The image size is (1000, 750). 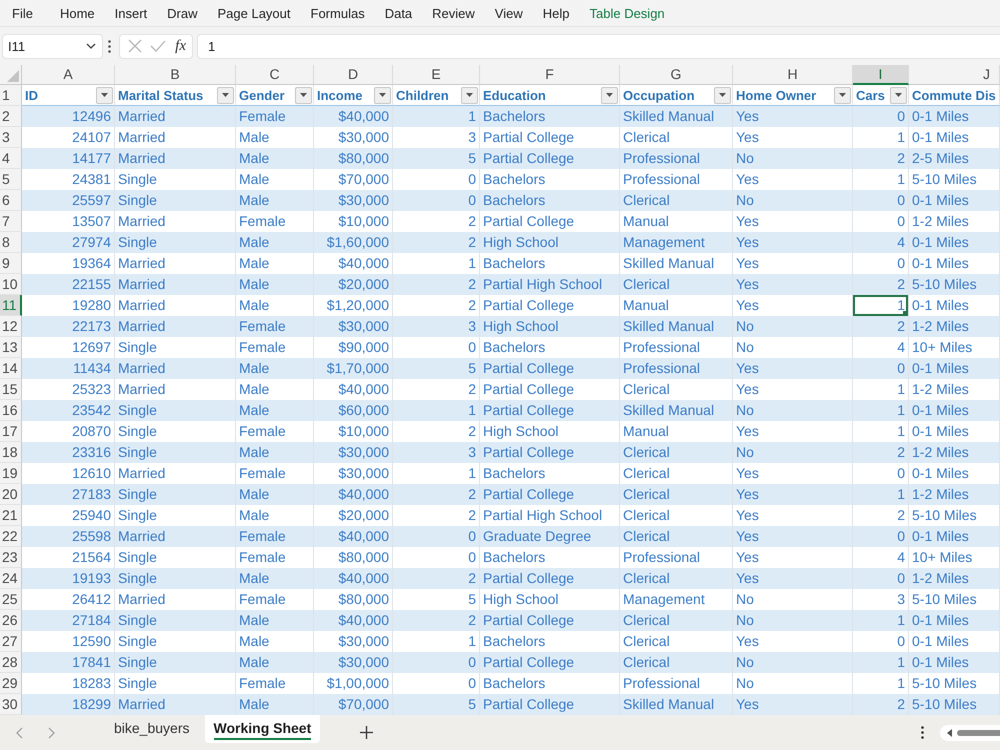 I want to click on triangle-left-icon, so click(x=949, y=732).